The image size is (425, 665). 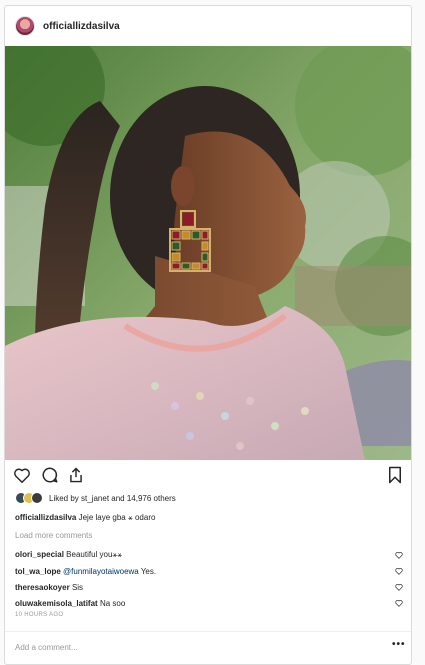 I want to click on caption-username: officiallizdasilva, so click(x=45, y=517).